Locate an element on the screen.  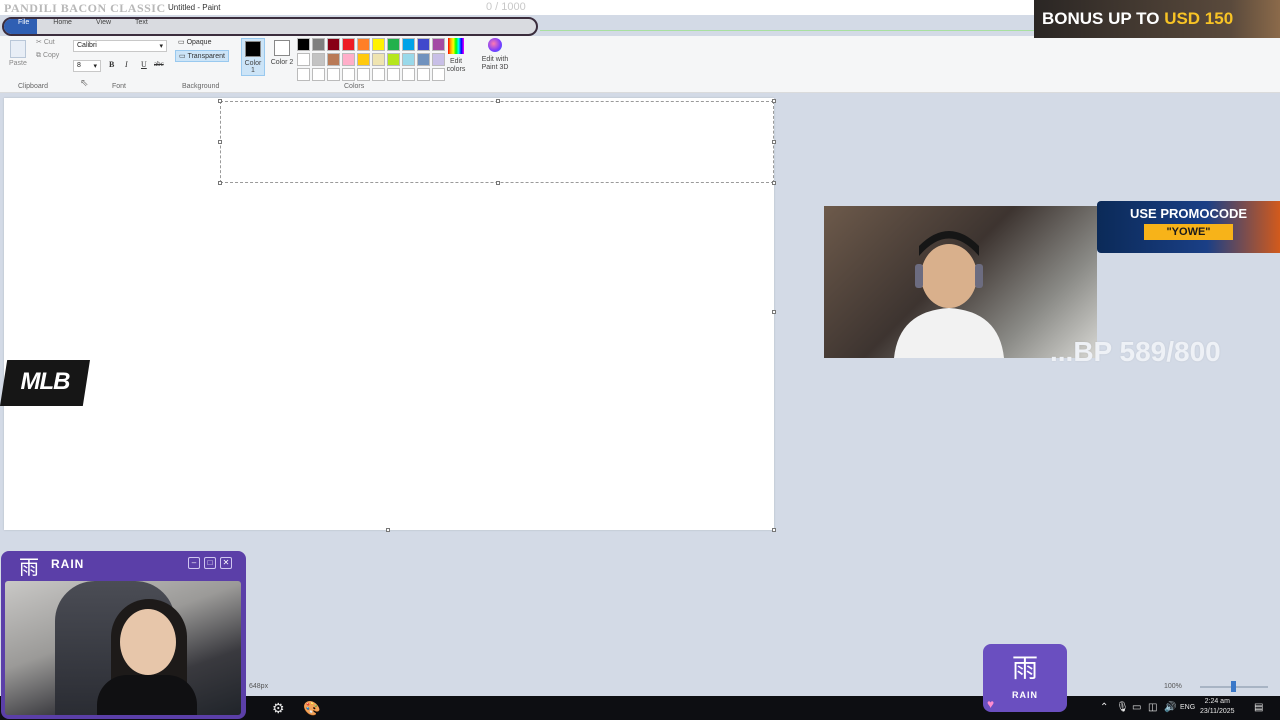
canvas-size-status: 648px is located at coordinates (259, 686).